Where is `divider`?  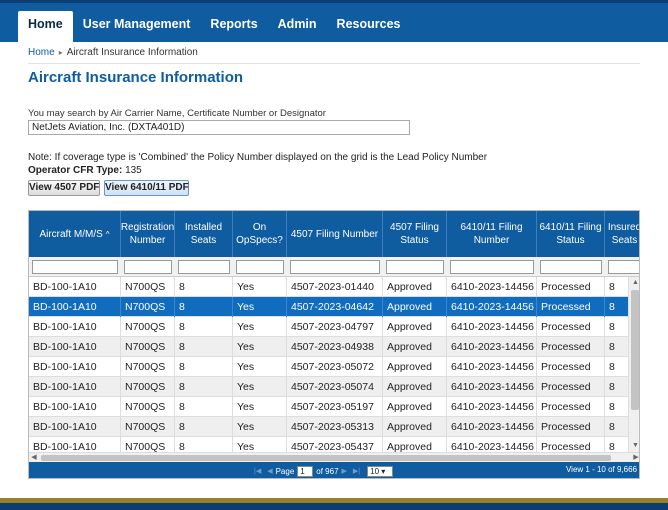
divider is located at coordinates (334, 63).